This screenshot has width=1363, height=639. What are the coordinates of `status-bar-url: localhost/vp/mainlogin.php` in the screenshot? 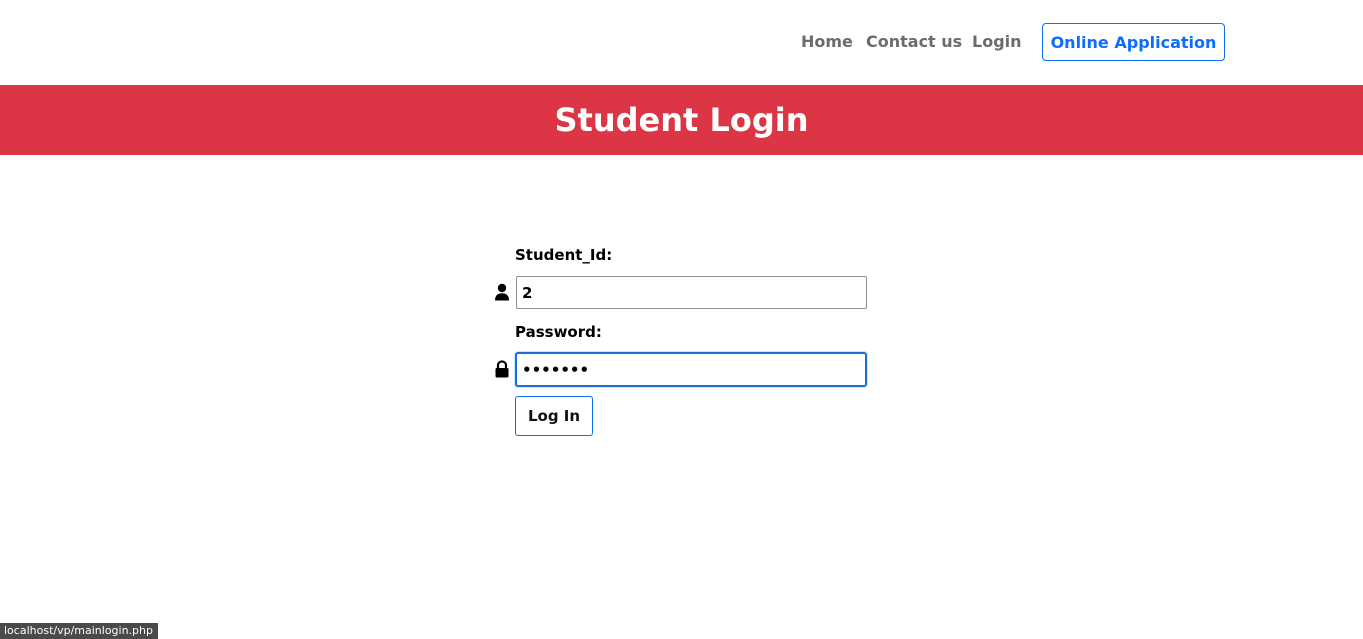 It's located at (79, 631).